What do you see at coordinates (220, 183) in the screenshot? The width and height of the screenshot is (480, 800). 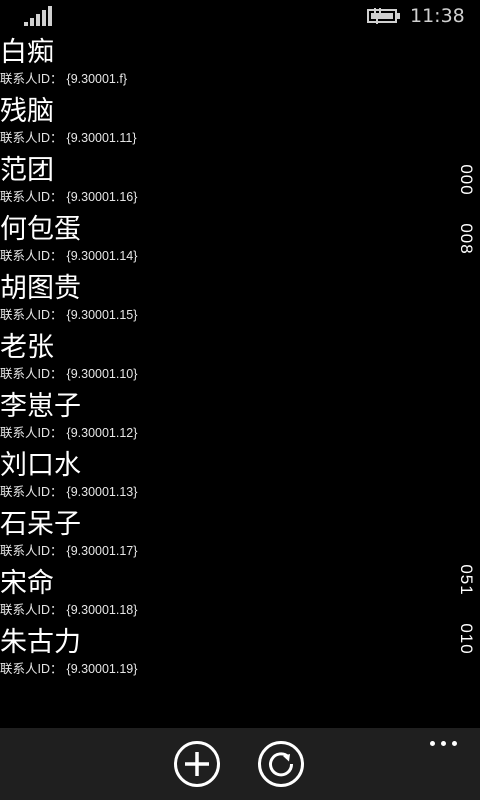 I see `contact-item: 范团 联系人ID： {9.30001.16}` at bounding box center [220, 183].